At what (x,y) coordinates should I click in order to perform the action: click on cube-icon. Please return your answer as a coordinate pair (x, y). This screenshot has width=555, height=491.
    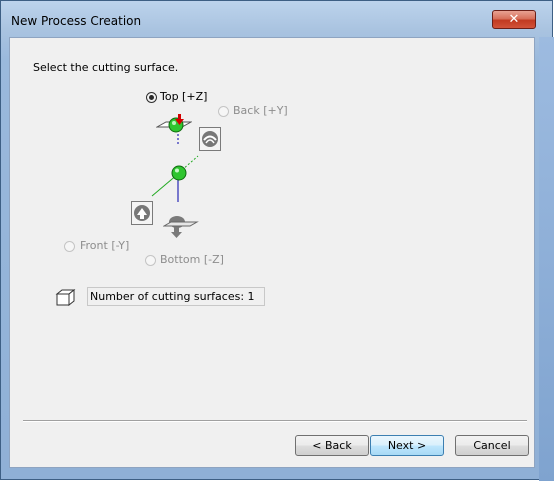
    Looking at the image, I should click on (65, 297).